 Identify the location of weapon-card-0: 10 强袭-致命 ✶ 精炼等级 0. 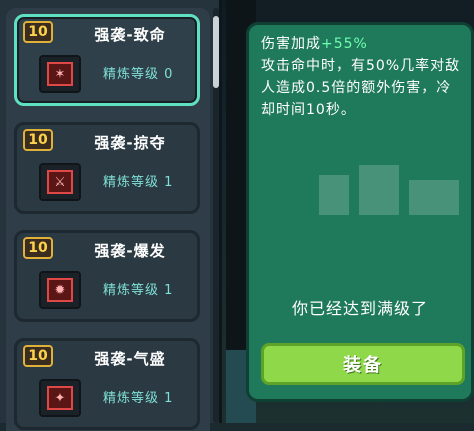
(107, 60).